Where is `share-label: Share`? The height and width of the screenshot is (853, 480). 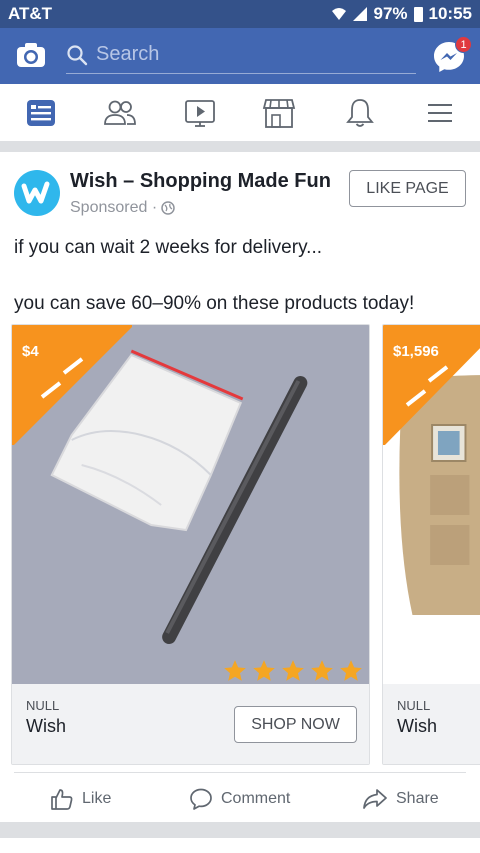
share-label: Share is located at coordinates (417, 798).